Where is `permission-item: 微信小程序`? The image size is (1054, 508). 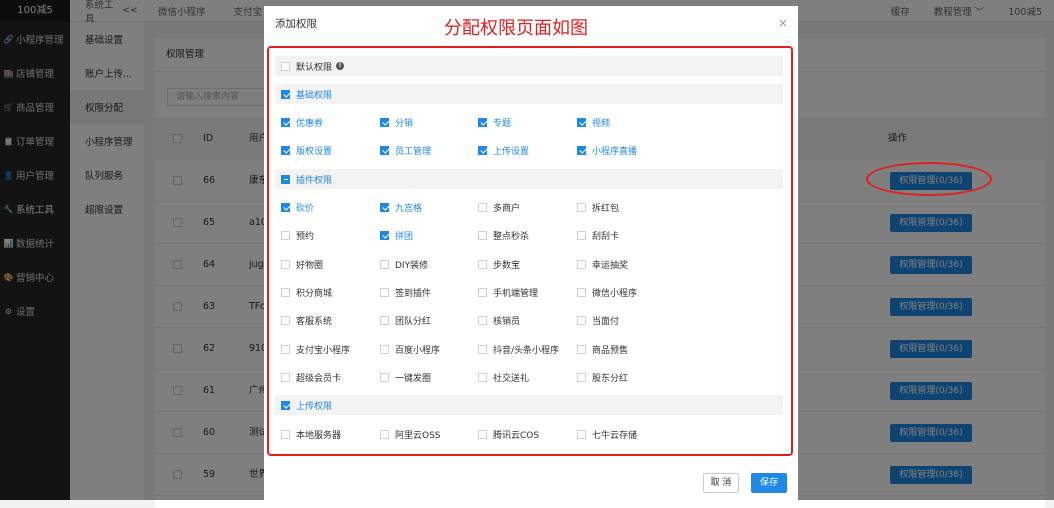 permission-item: 微信小程序 is located at coordinates (607, 292).